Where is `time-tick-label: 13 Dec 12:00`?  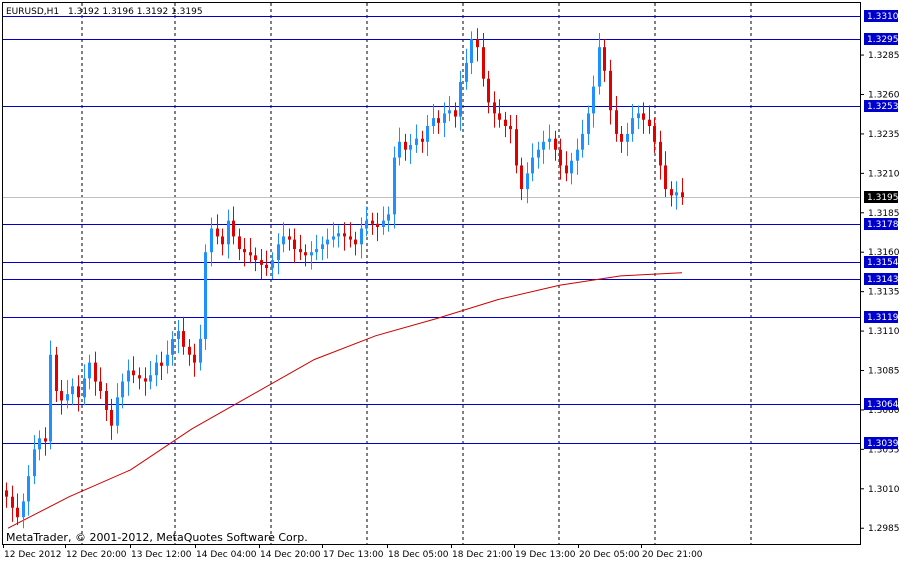
time-tick-label: 13 Dec 12:00 is located at coordinates (161, 555).